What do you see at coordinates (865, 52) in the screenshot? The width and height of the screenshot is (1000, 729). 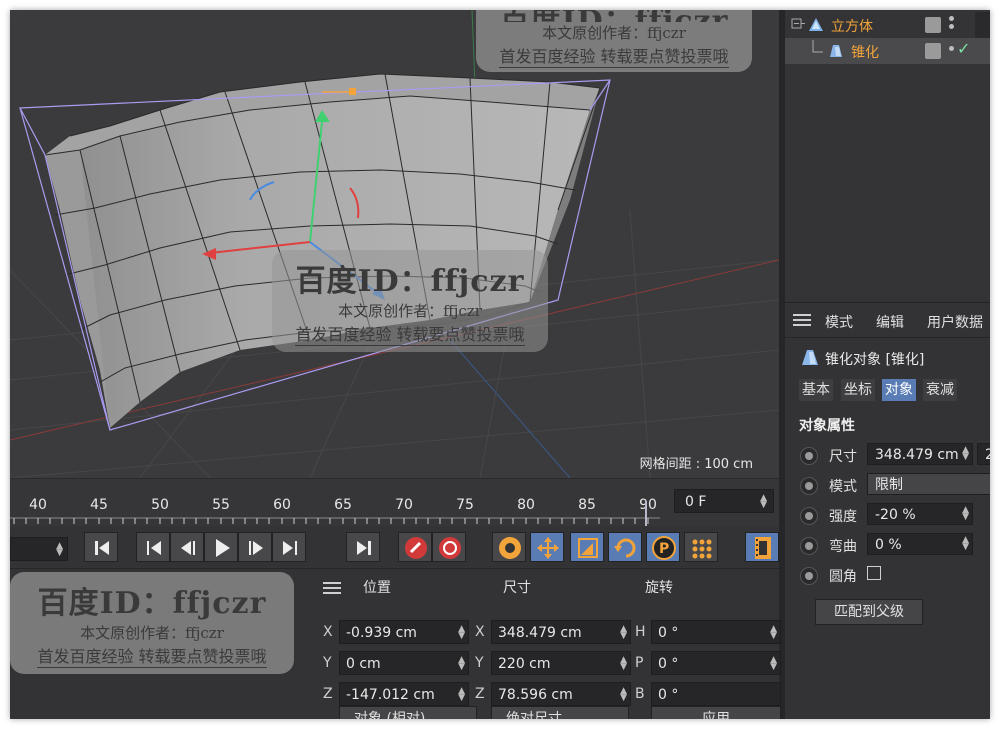 I see `object-name-taper: 锥化` at bounding box center [865, 52].